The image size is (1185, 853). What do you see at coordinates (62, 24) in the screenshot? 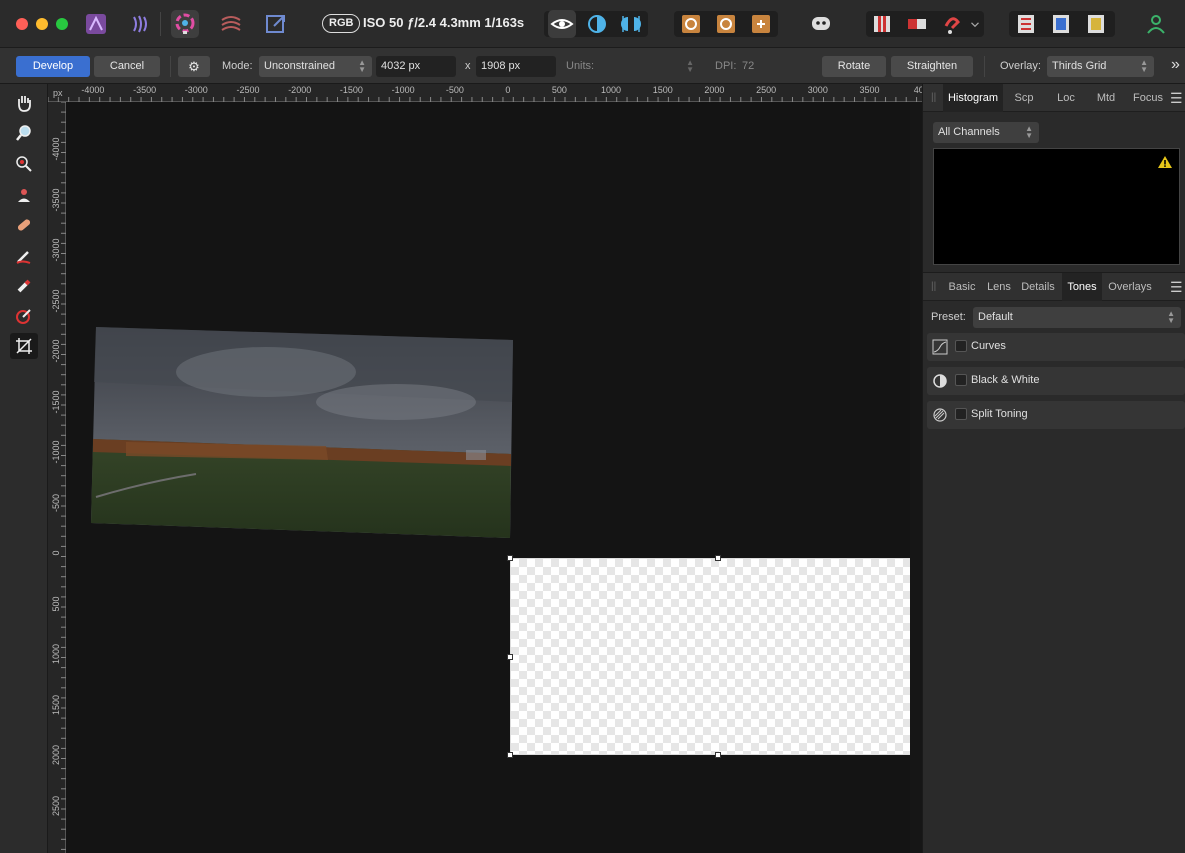
I see `zoom-window-button` at bounding box center [62, 24].